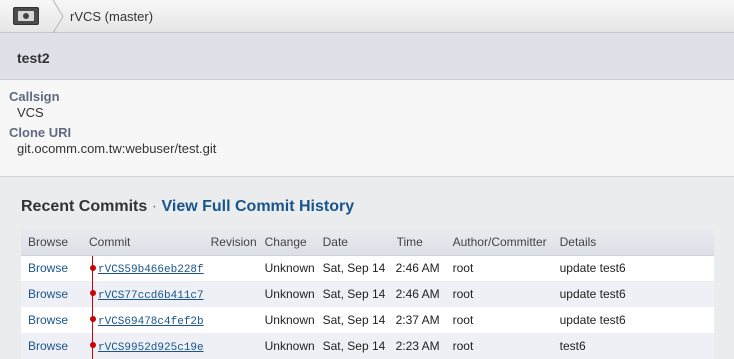  I want to click on commit-cell: rVCS77ccd6b411c7, so click(143, 294).